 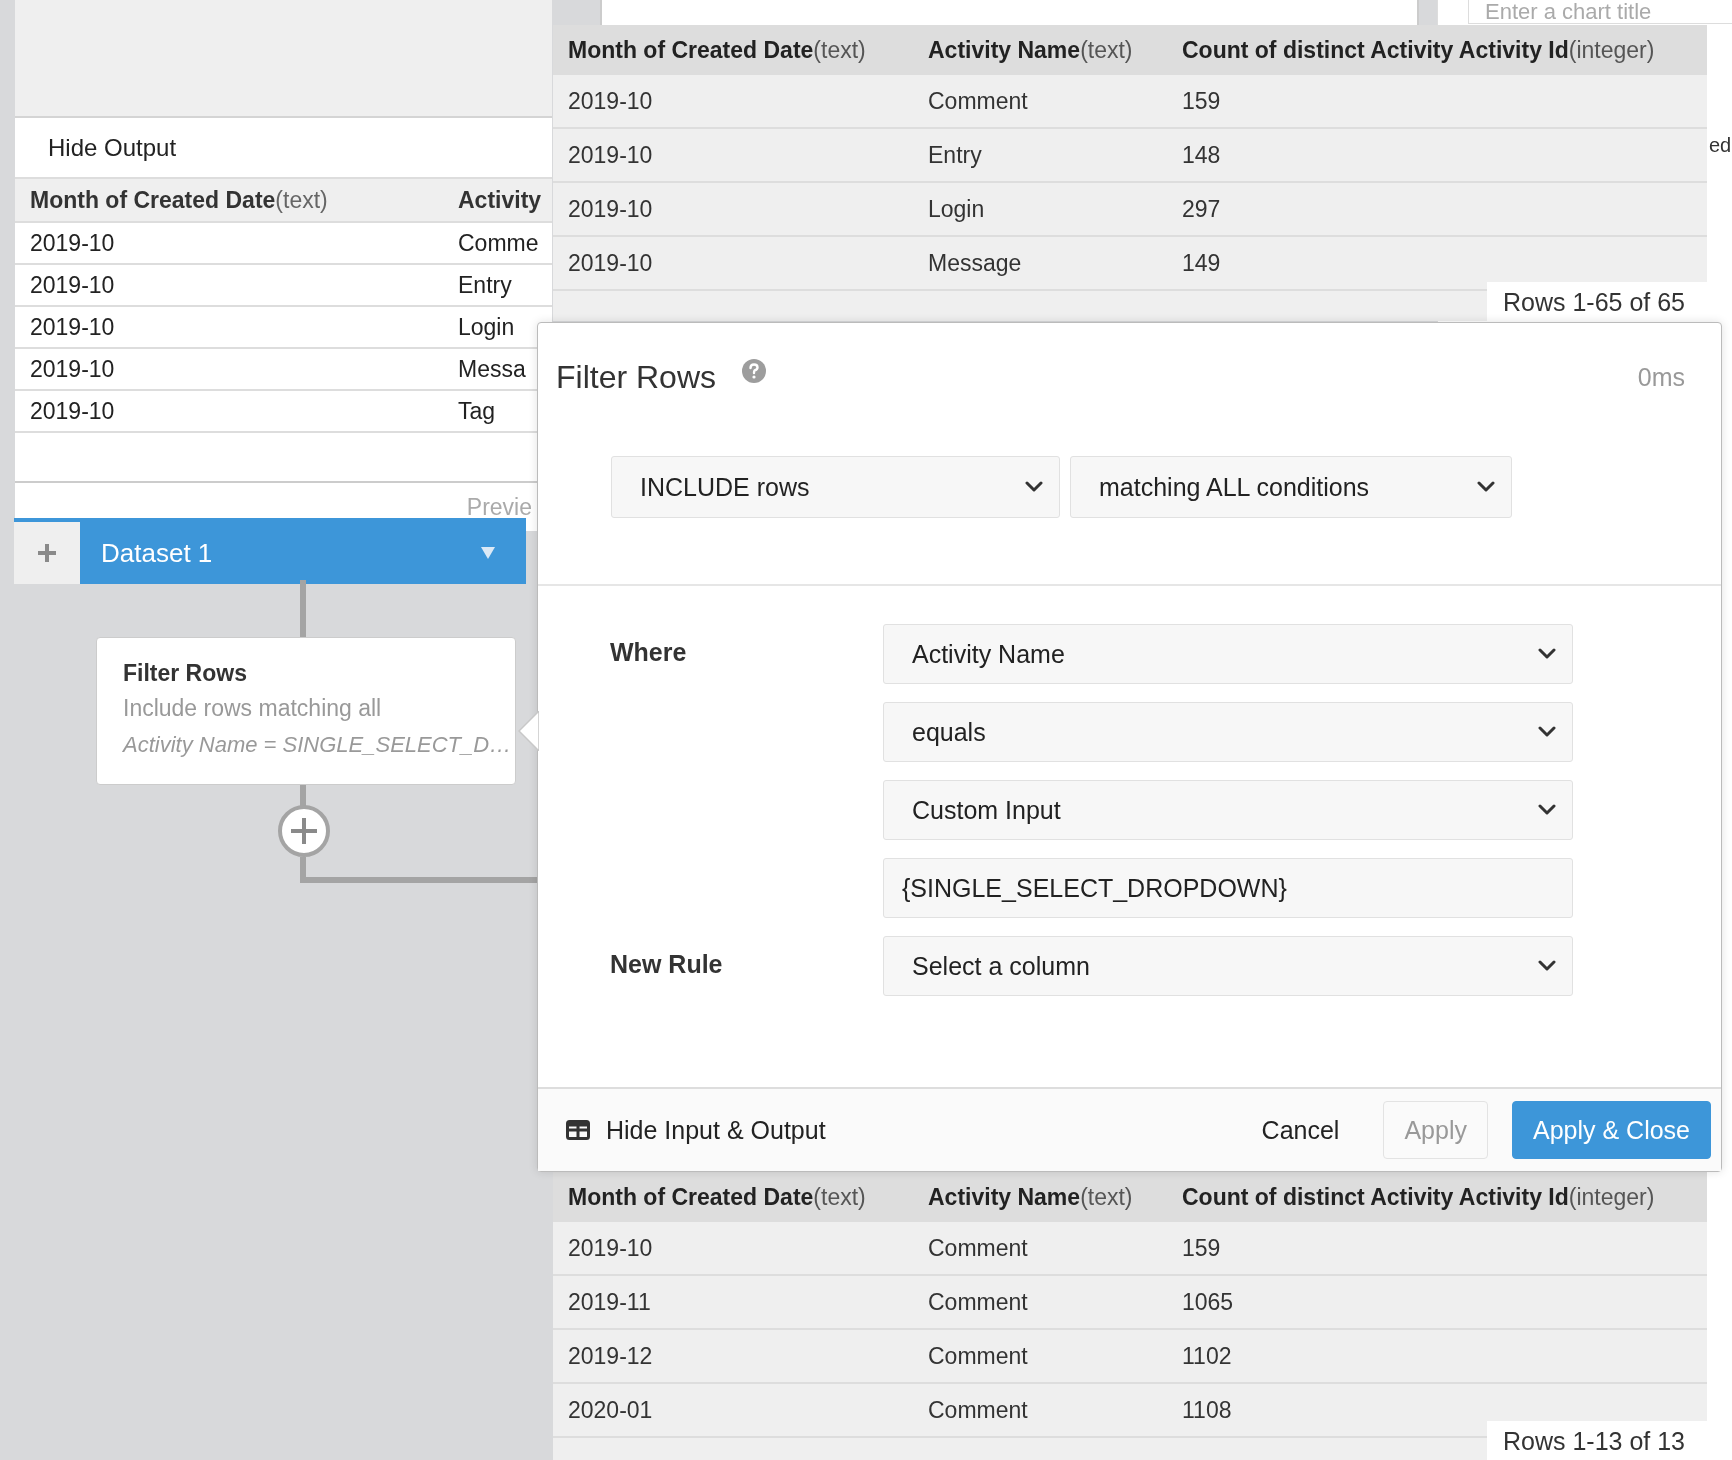 I want to click on table-cell-text: 1102, so click(x=1207, y=1356).